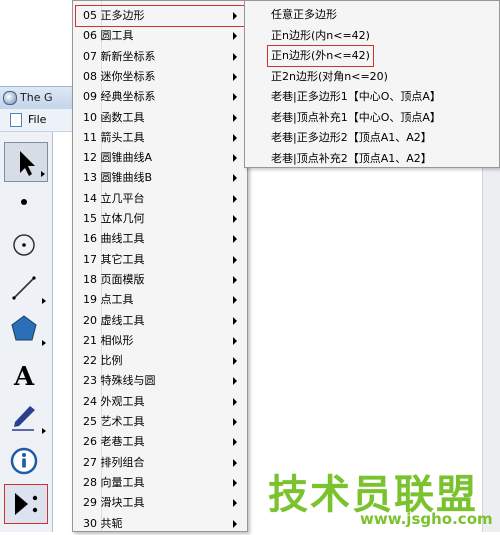 This screenshot has width=500, height=535. What do you see at coordinates (160, 483) in the screenshot?
I see `menu-item: 28 向量工具` at bounding box center [160, 483].